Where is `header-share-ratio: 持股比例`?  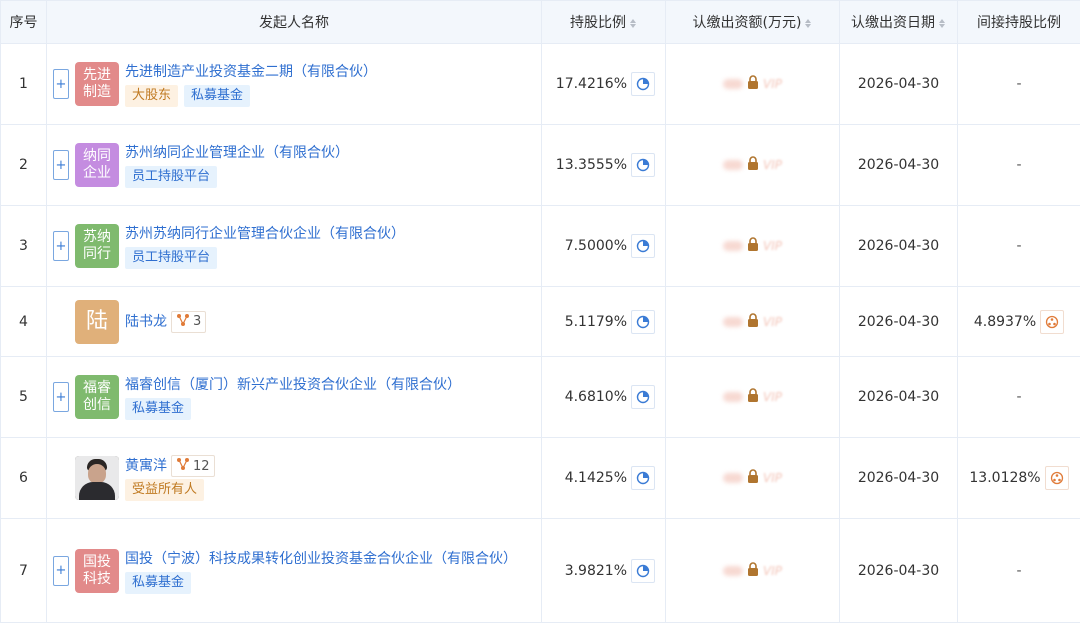
header-share-ratio: 持股比例 is located at coordinates (603, 22).